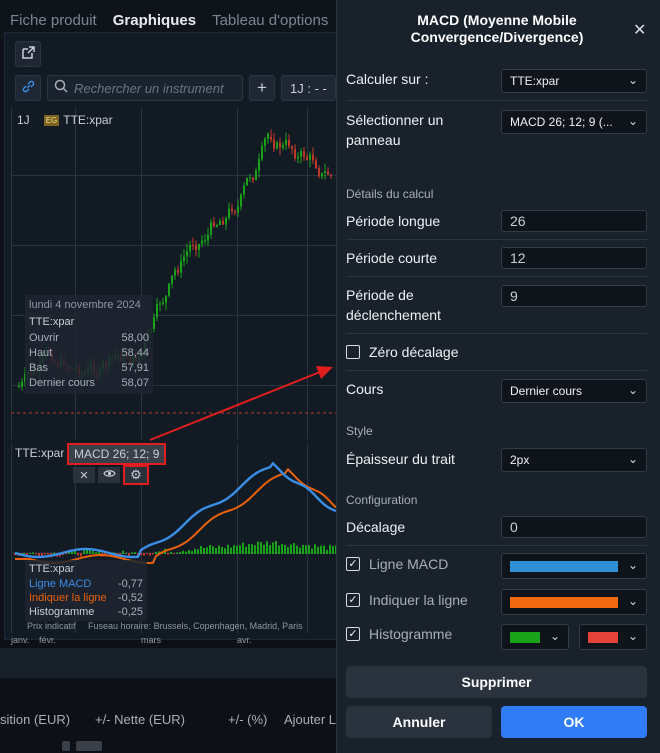  Describe the element at coordinates (53, 20) in the screenshot. I see `tab-product-sheet: Fiche produit` at that location.